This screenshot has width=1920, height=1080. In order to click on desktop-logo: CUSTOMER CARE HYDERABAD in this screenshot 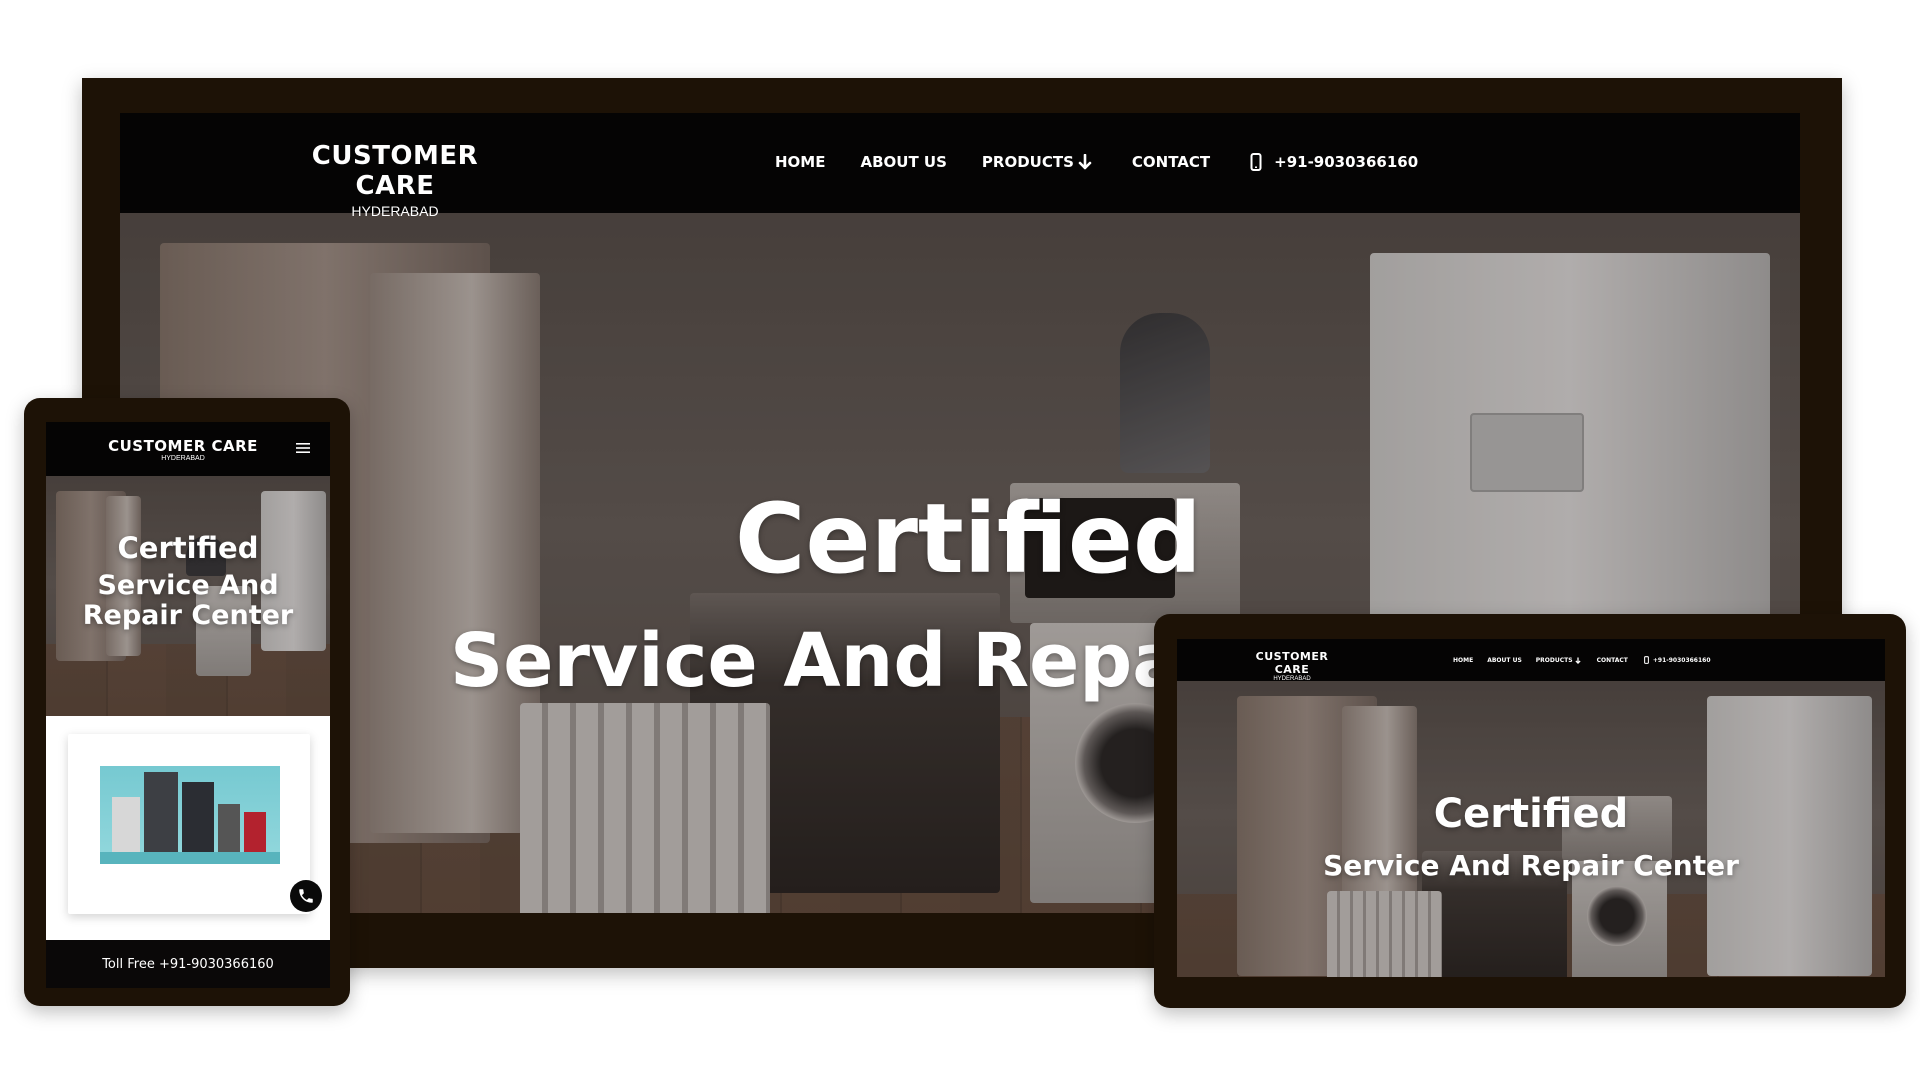, I will do `click(395, 180)`.